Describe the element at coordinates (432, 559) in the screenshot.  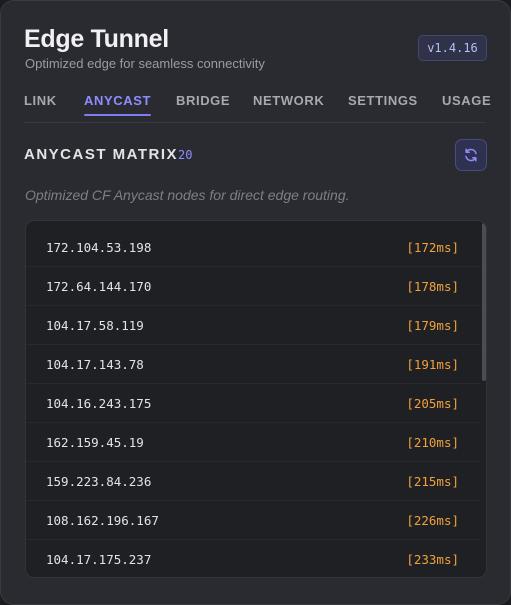
I see `node-latency: [233ms]` at that location.